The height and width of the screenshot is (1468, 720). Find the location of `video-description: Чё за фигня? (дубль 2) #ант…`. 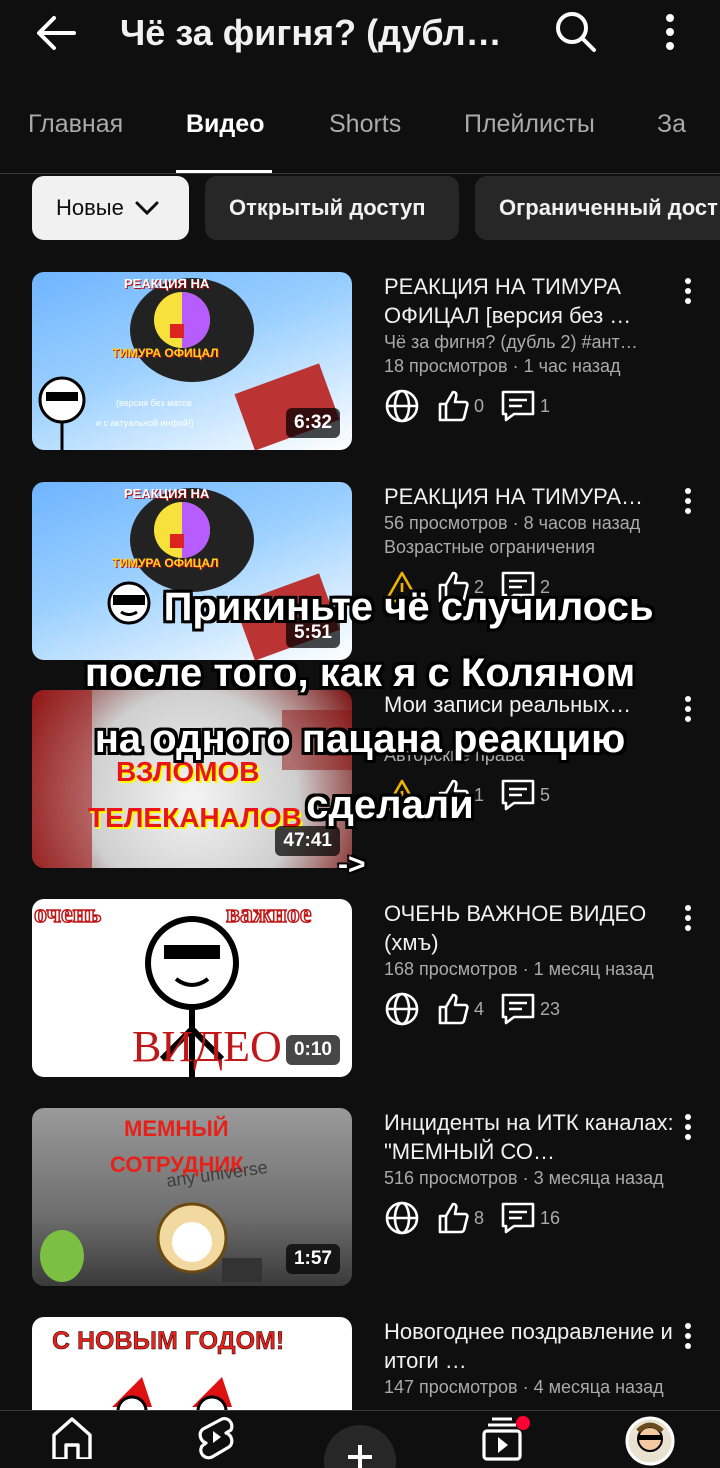

video-description: Чё за фигня? (дубль 2) #ант… is located at coordinates (511, 342).